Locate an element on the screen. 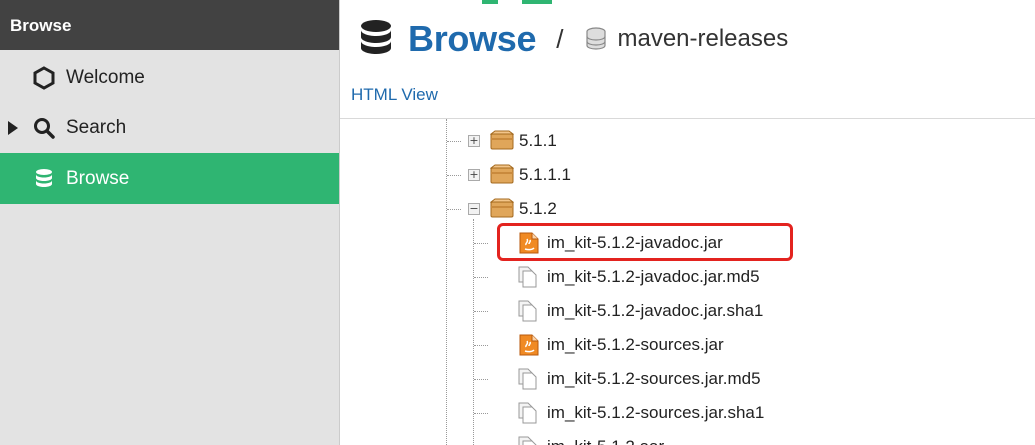 This screenshot has height=445, width=1035. tree-folder-label: 5.1.1 is located at coordinates (538, 140).